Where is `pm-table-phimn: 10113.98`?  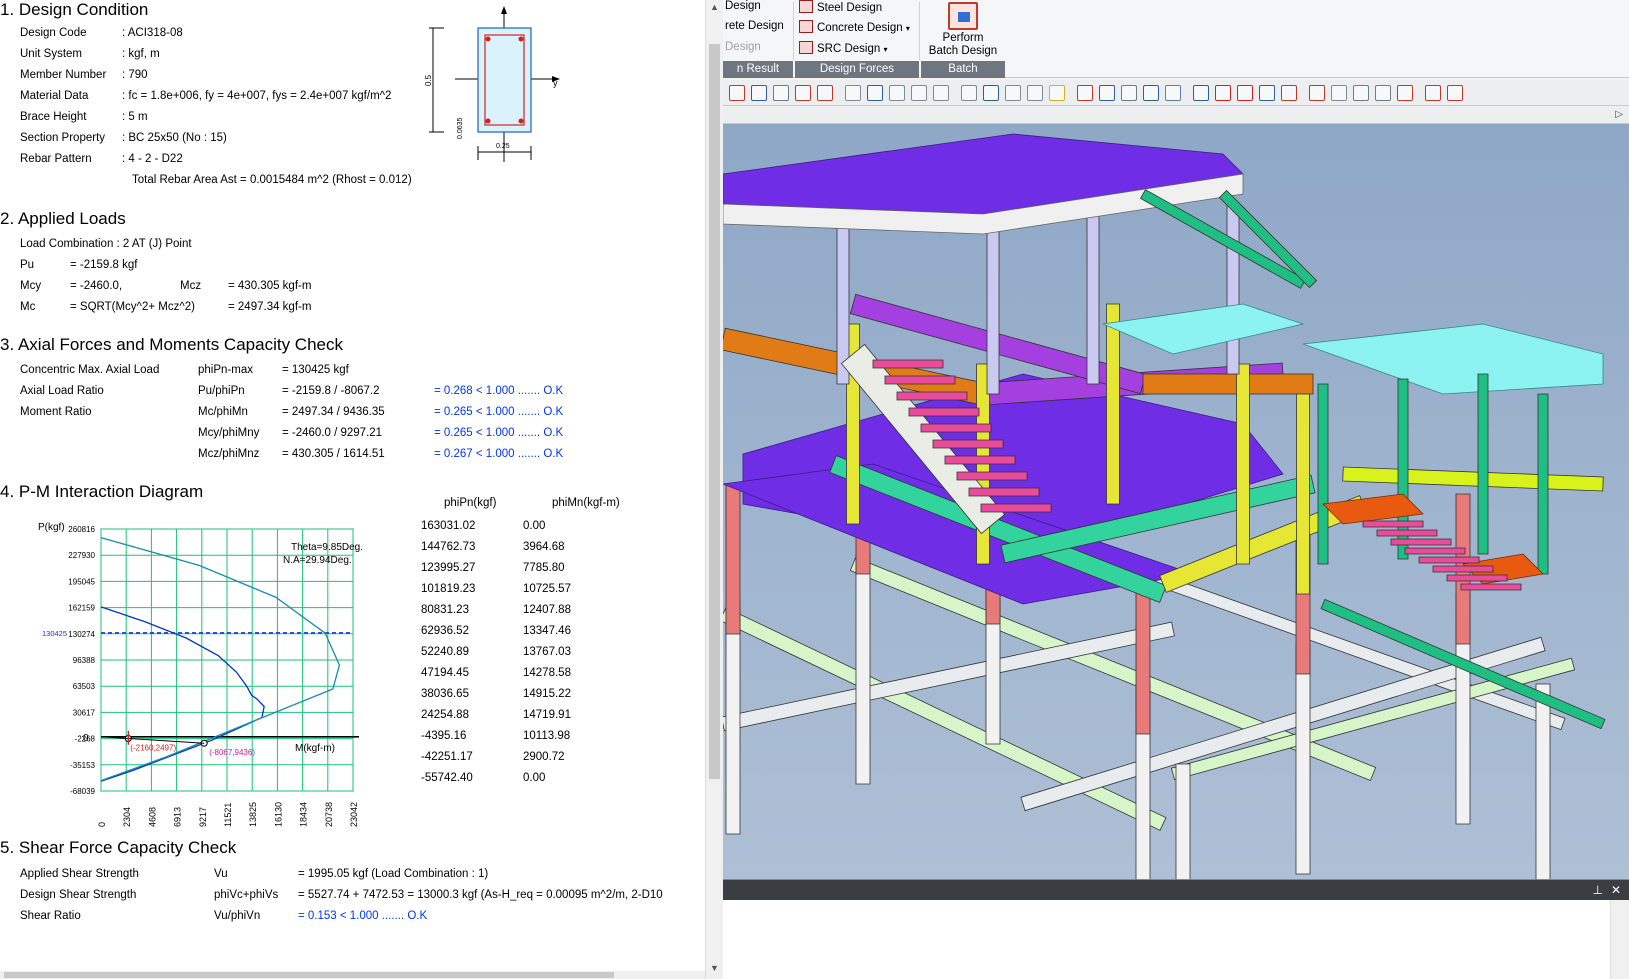 pm-table-phimn: 10113.98 is located at coordinates (547, 736).